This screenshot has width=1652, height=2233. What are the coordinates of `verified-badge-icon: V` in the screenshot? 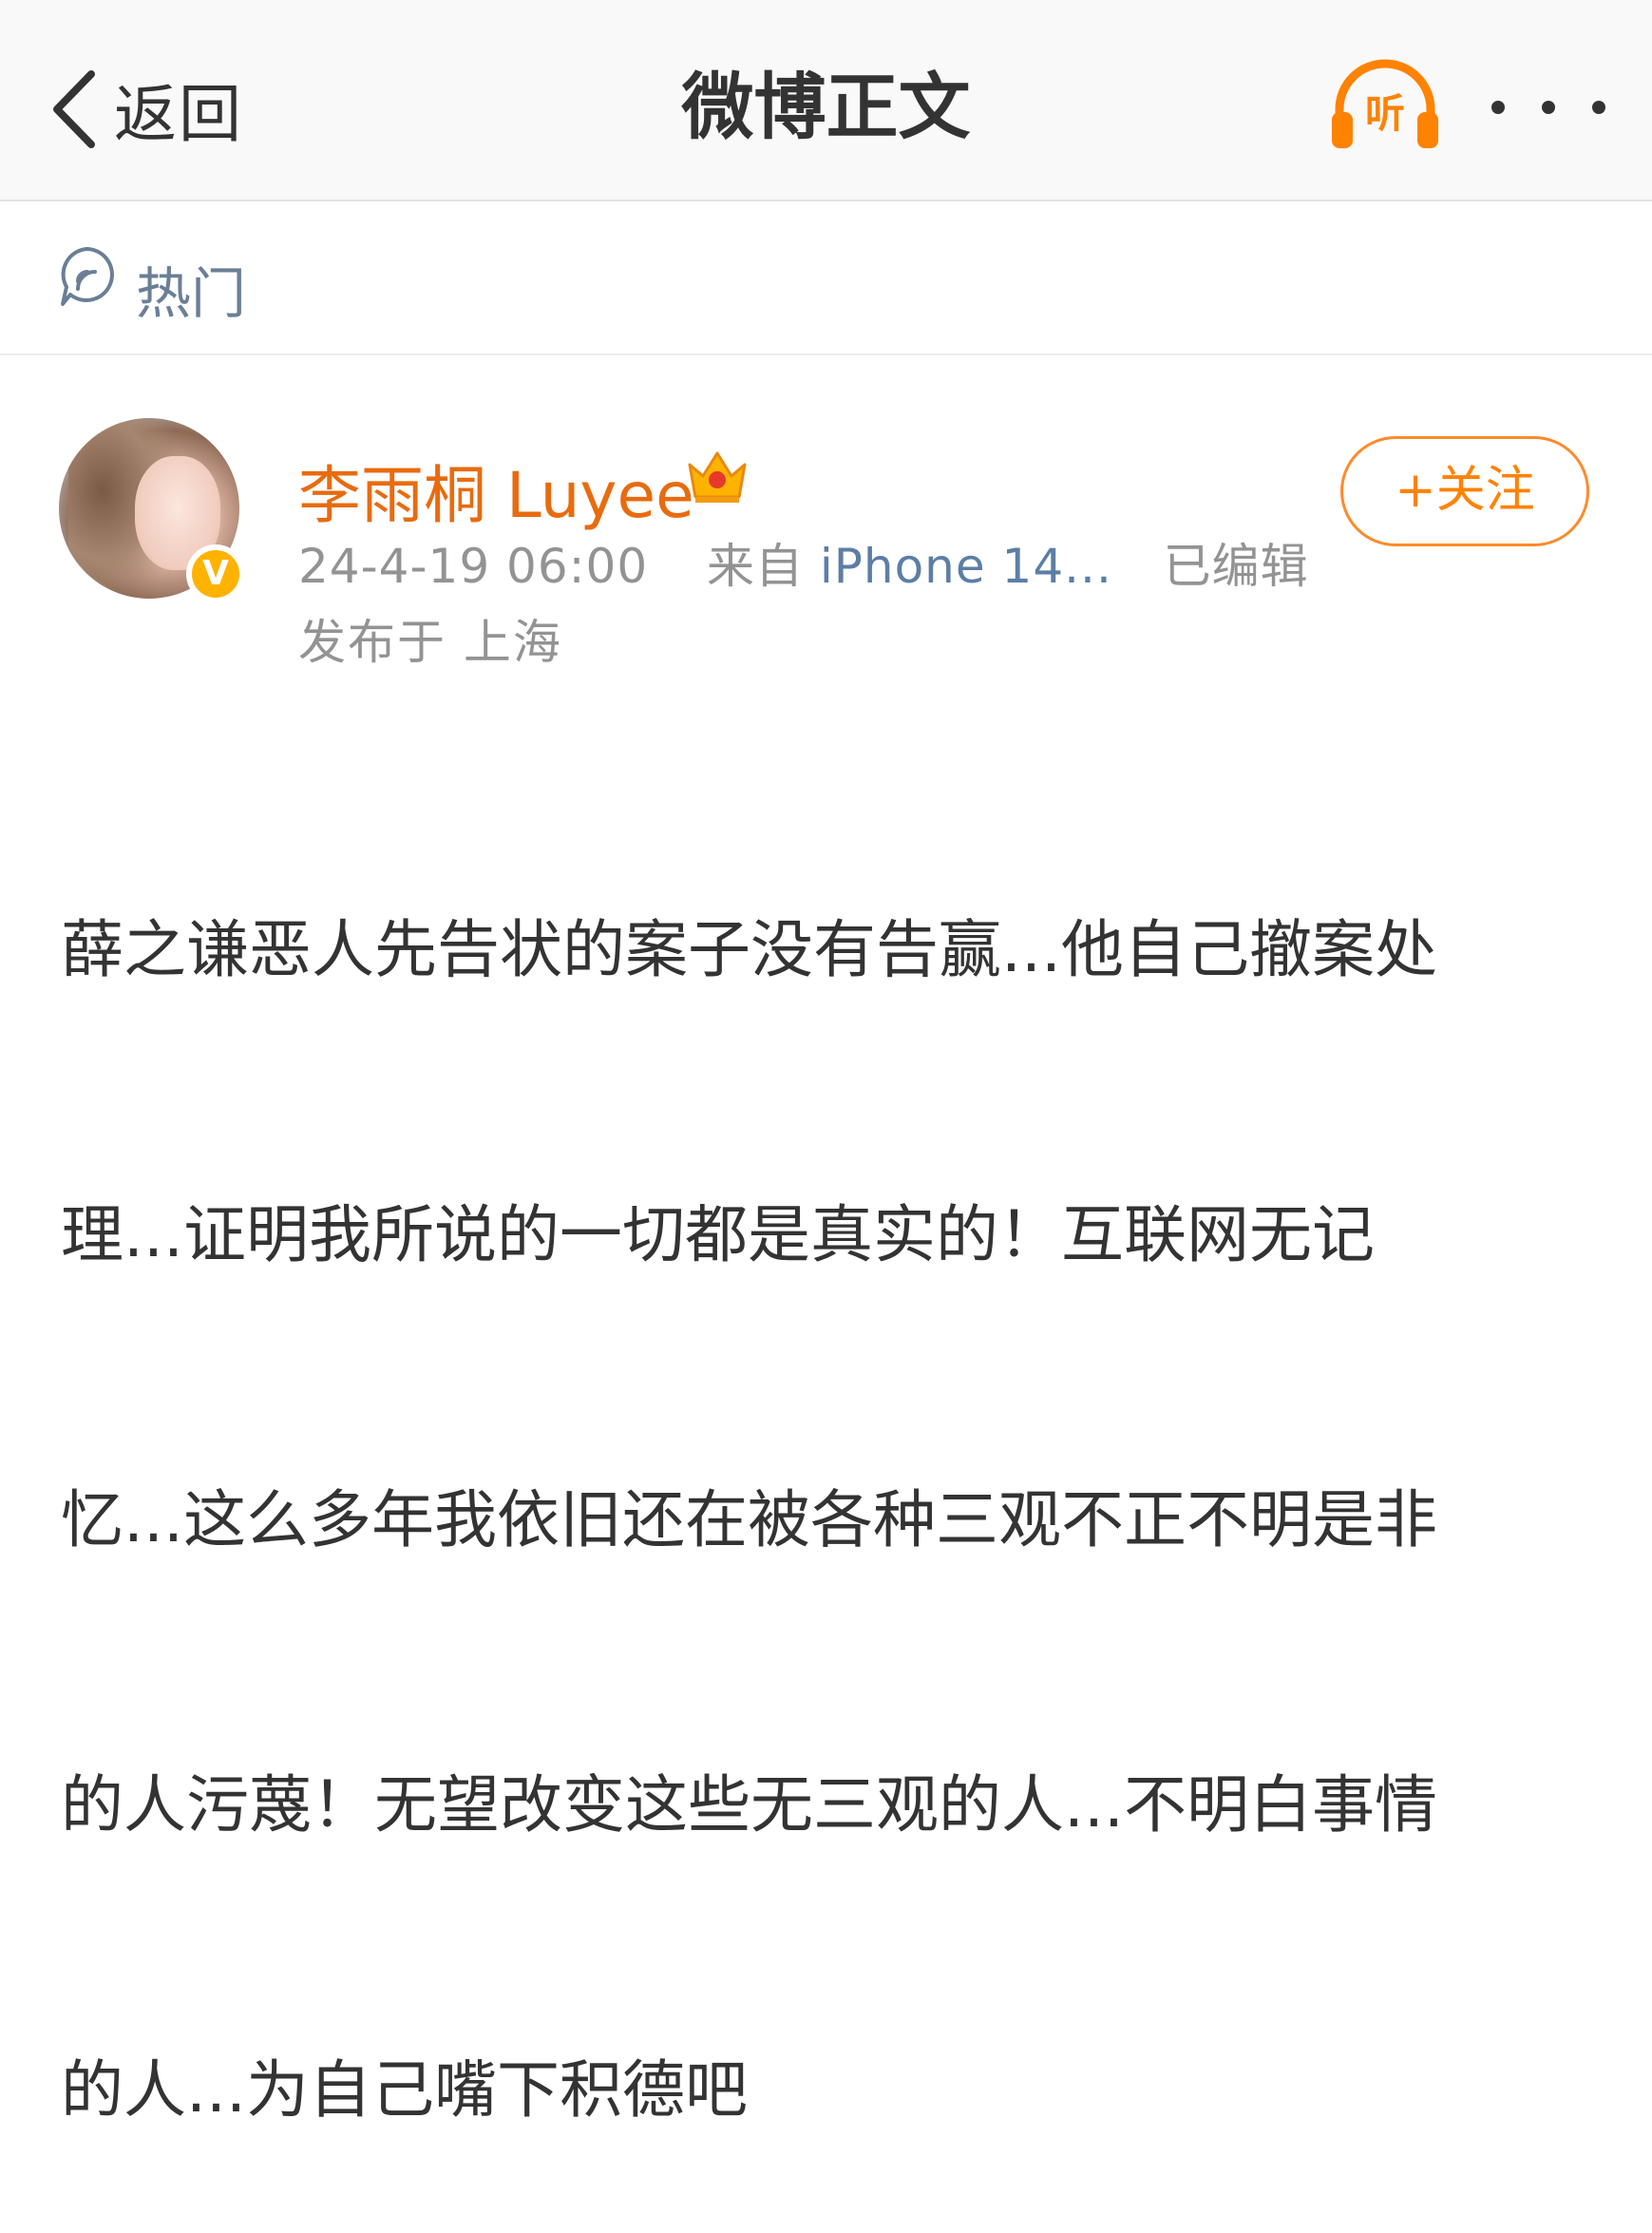 It's located at (215, 573).